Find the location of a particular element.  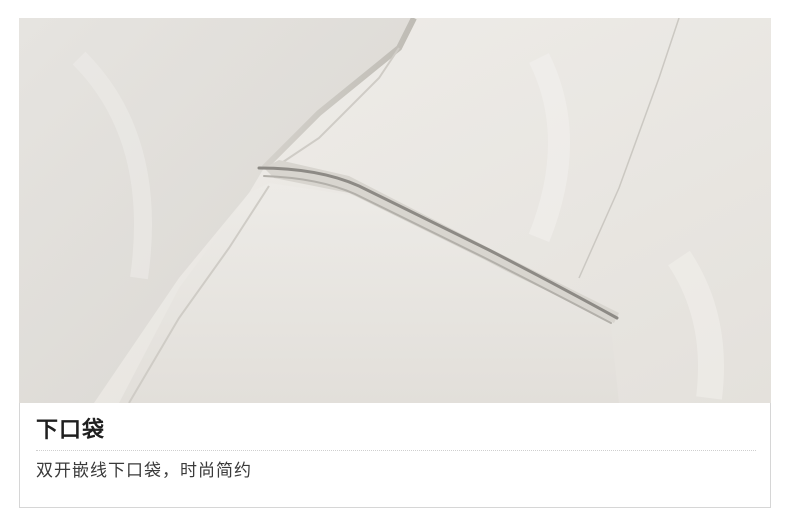

caption-title: 下口袋 is located at coordinates (71, 430).